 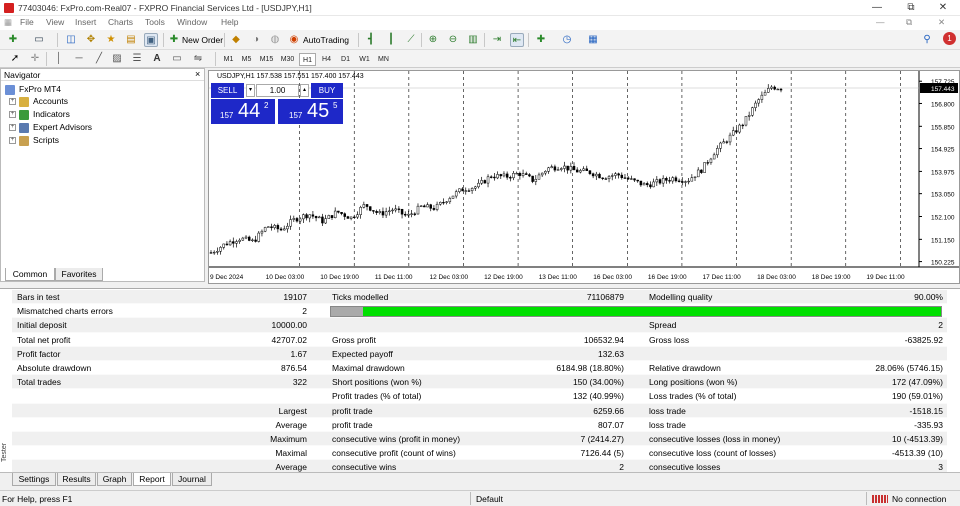 What do you see at coordinates (34, 479) in the screenshot?
I see `tab-settings: Settings` at bounding box center [34, 479].